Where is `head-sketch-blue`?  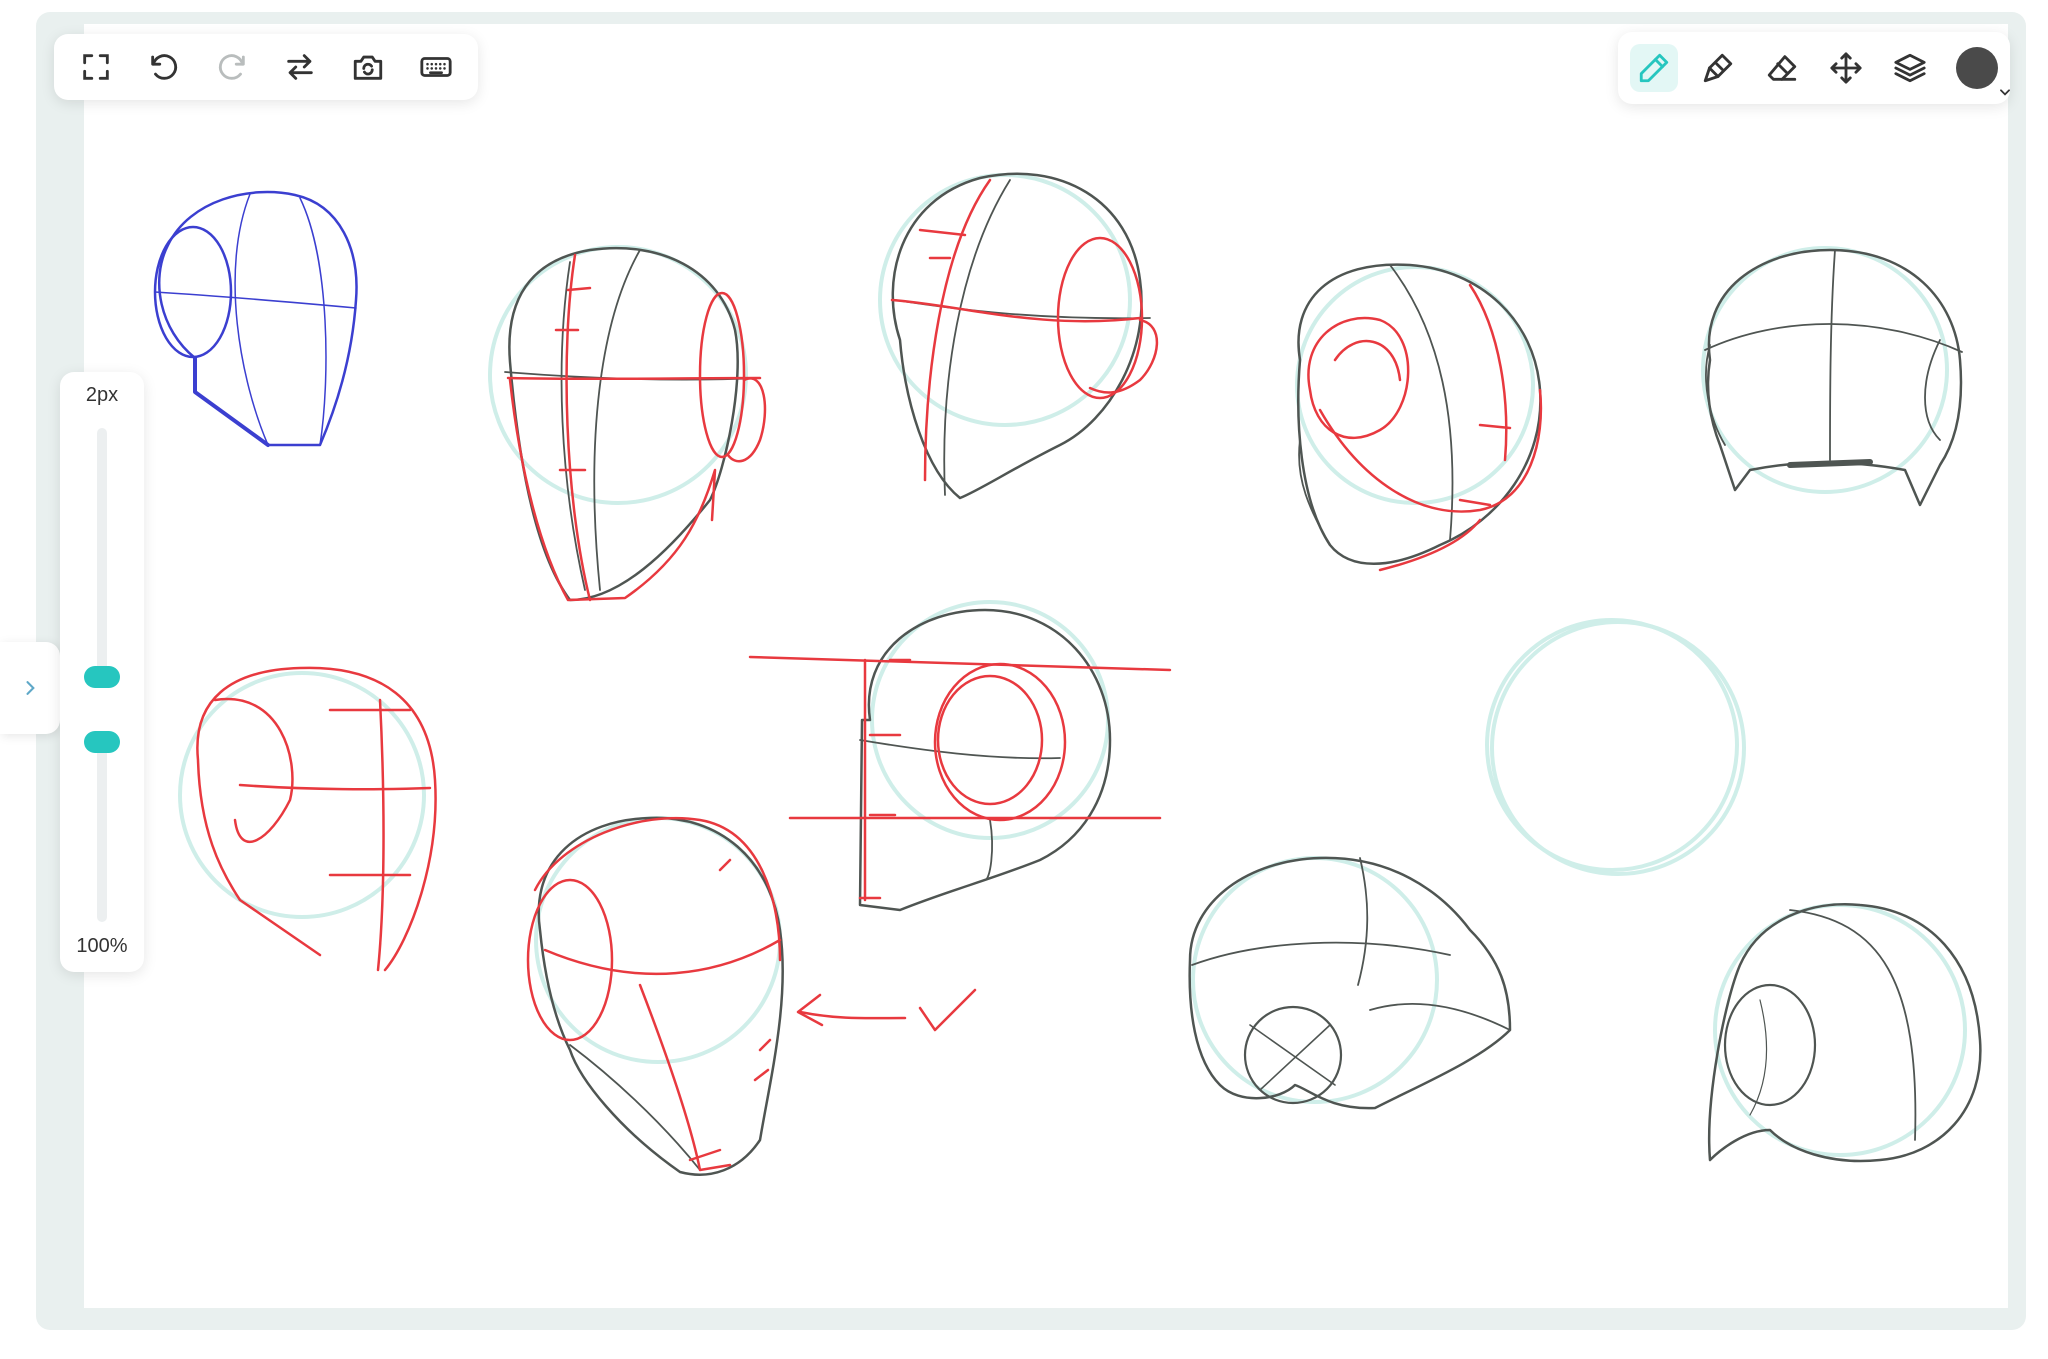 head-sketch-blue is located at coordinates (255, 318).